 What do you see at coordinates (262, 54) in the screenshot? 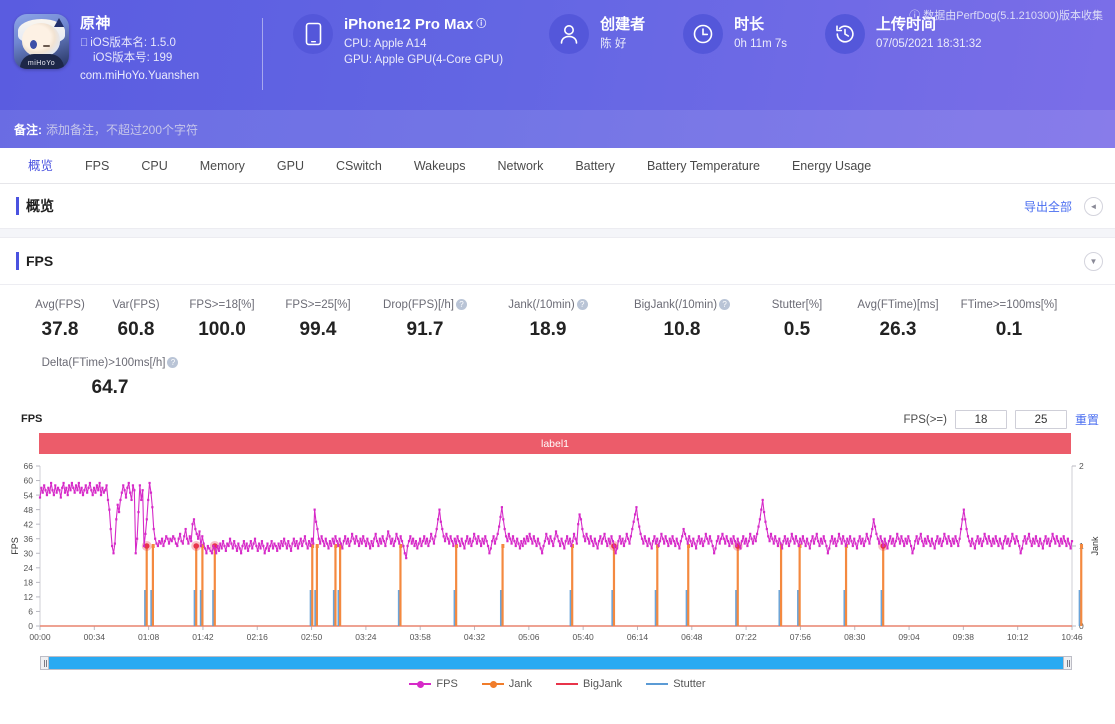
I see `header-divider` at bounding box center [262, 54].